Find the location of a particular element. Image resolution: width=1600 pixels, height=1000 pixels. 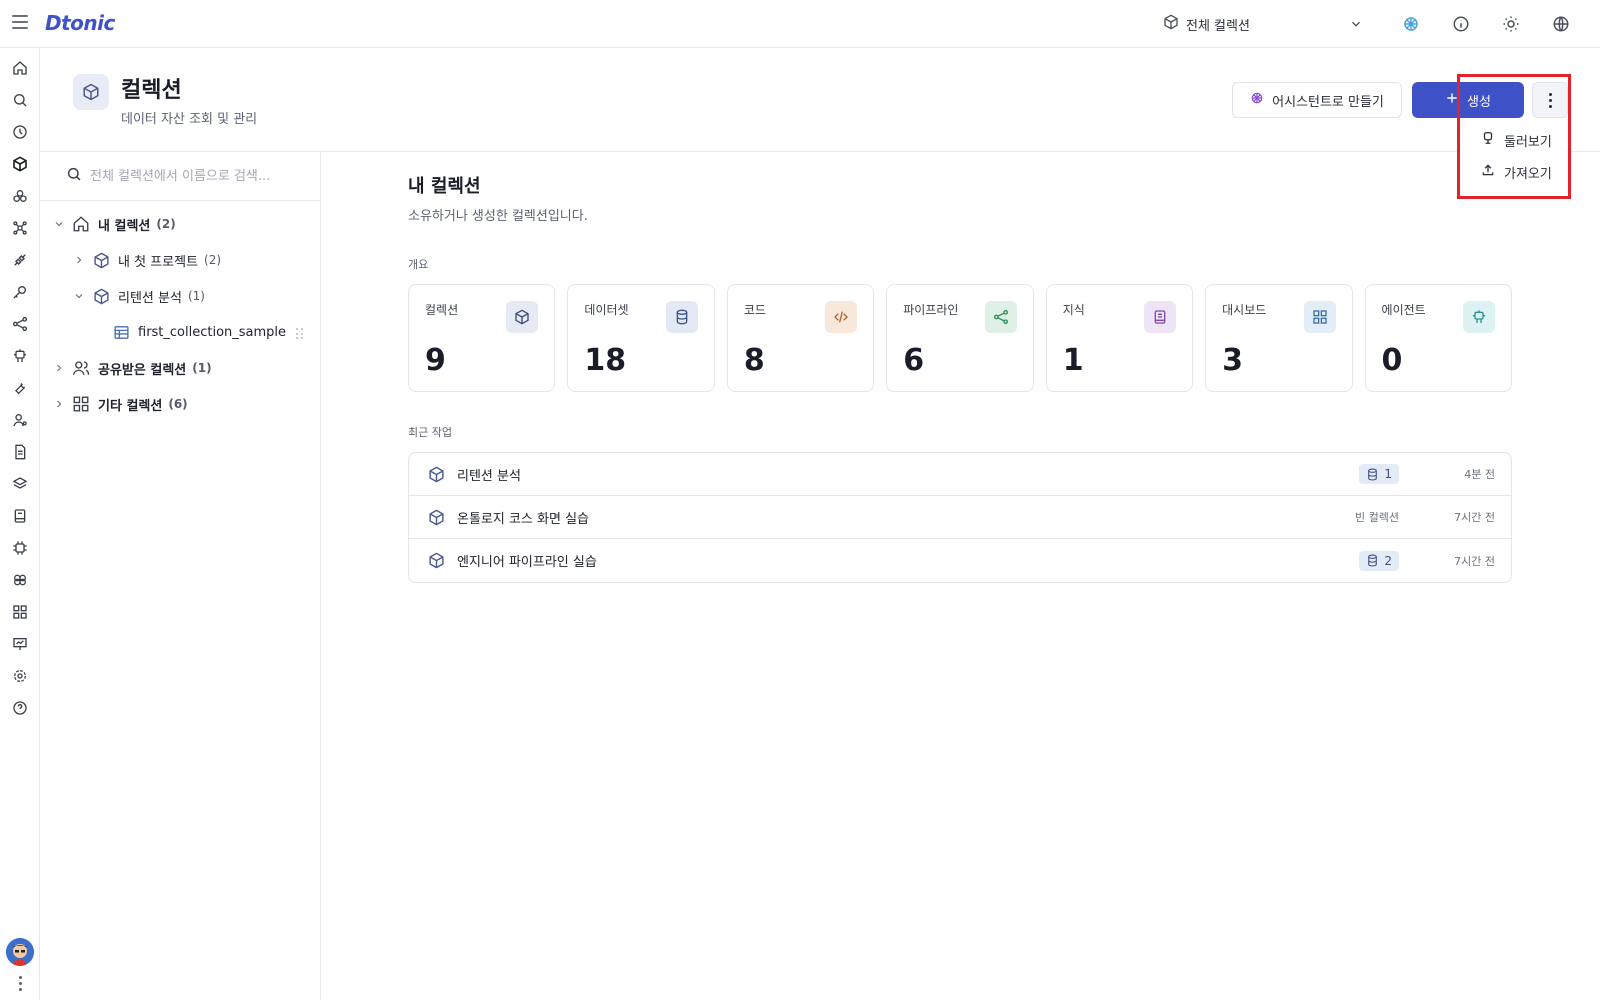

layers-icon is located at coordinates (20, 484).